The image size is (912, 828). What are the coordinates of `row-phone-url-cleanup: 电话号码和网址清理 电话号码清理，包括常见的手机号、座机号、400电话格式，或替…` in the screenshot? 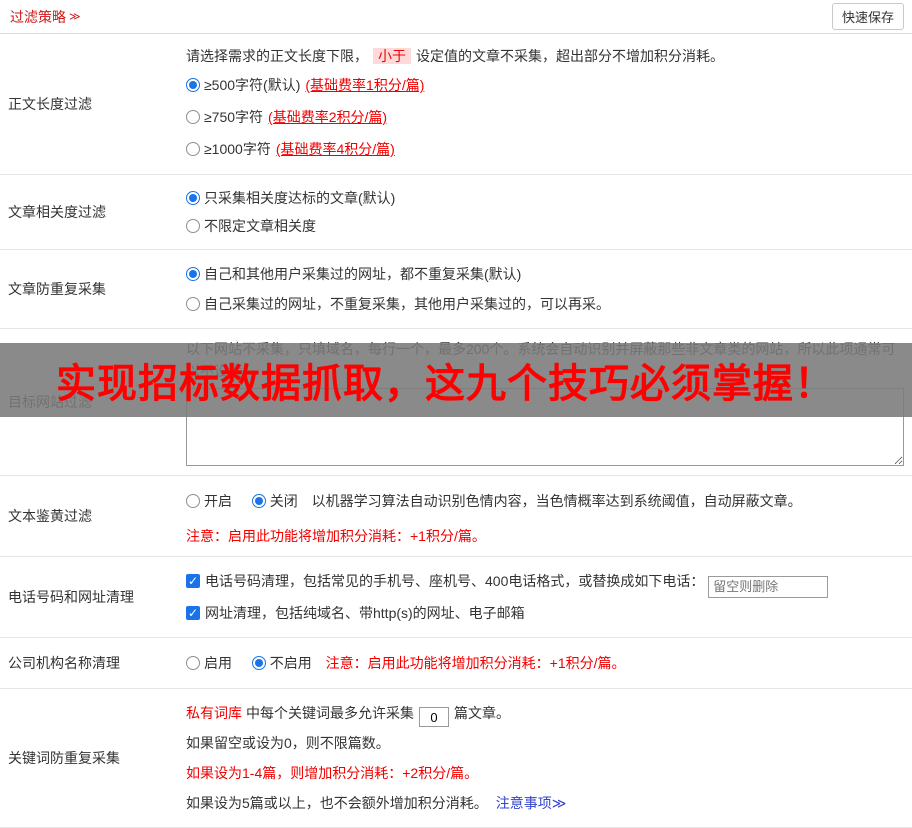 It's located at (456, 597).